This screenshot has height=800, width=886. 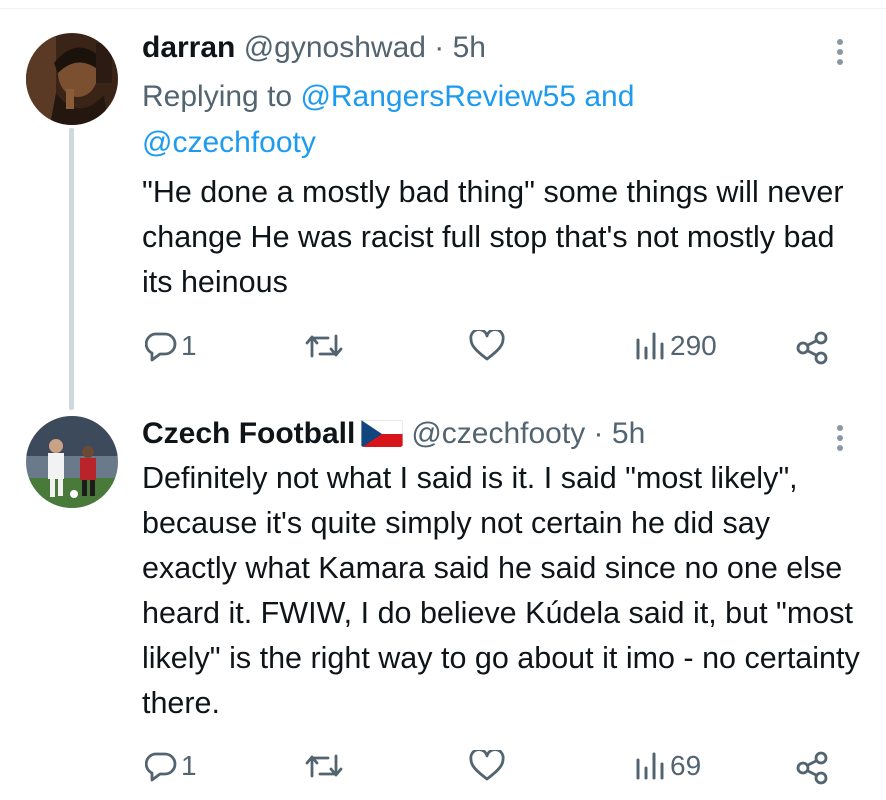 What do you see at coordinates (188, 47) in the screenshot?
I see `display-name: darran` at bounding box center [188, 47].